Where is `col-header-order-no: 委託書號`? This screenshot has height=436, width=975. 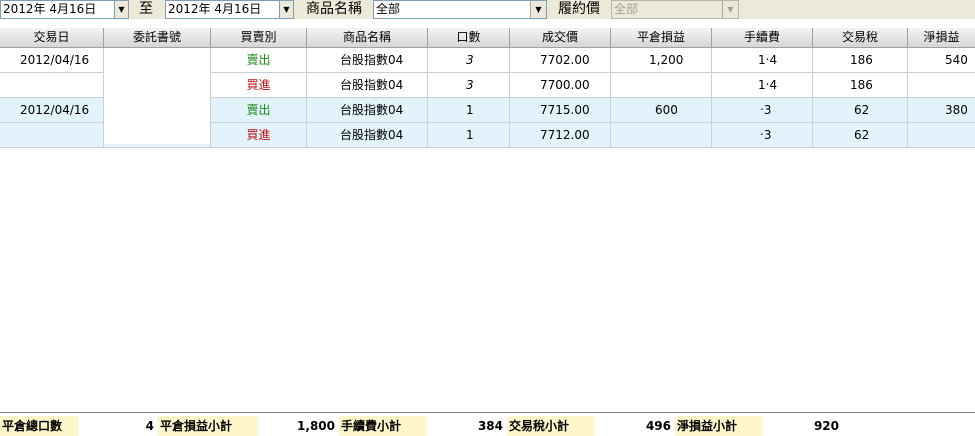
col-header-order-no: 委託書號 is located at coordinates (157, 37).